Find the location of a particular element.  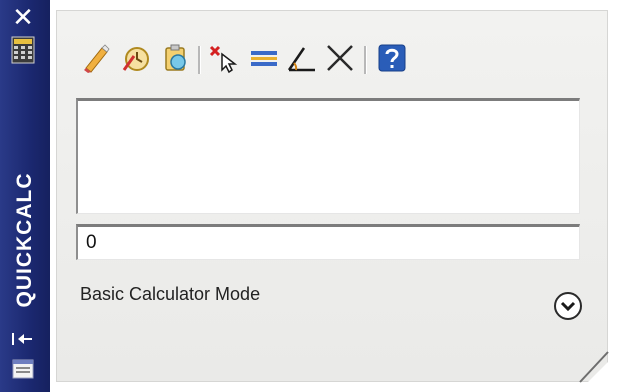

palette-title-bar: ✕ QUICKCALC is located at coordinates (25, 196).